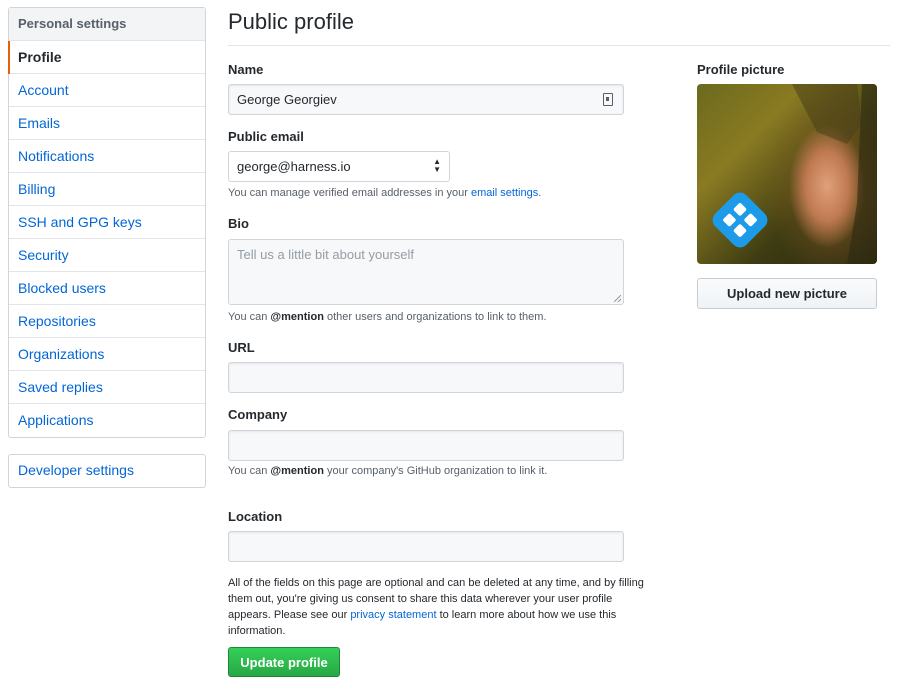 The width and height of the screenshot is (906, 700). What do you see at coordinates (426, 546) in the screenshot?
I see `location-input` at bounding box center [426, 546].